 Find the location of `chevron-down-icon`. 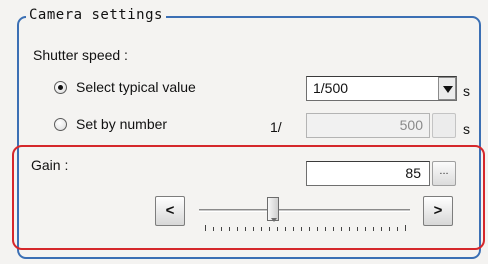

chevron-down-icon is located at coordinates (447, 88).